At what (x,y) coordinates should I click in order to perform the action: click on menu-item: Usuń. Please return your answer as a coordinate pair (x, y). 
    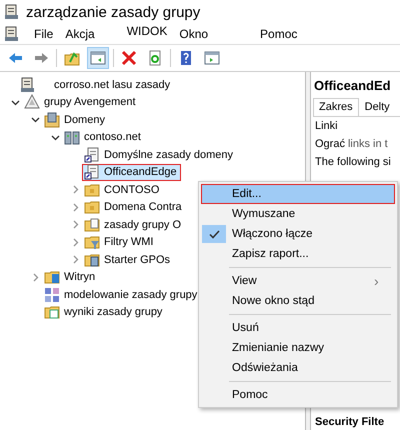
    Looking at the image, I should click on (298, 328).